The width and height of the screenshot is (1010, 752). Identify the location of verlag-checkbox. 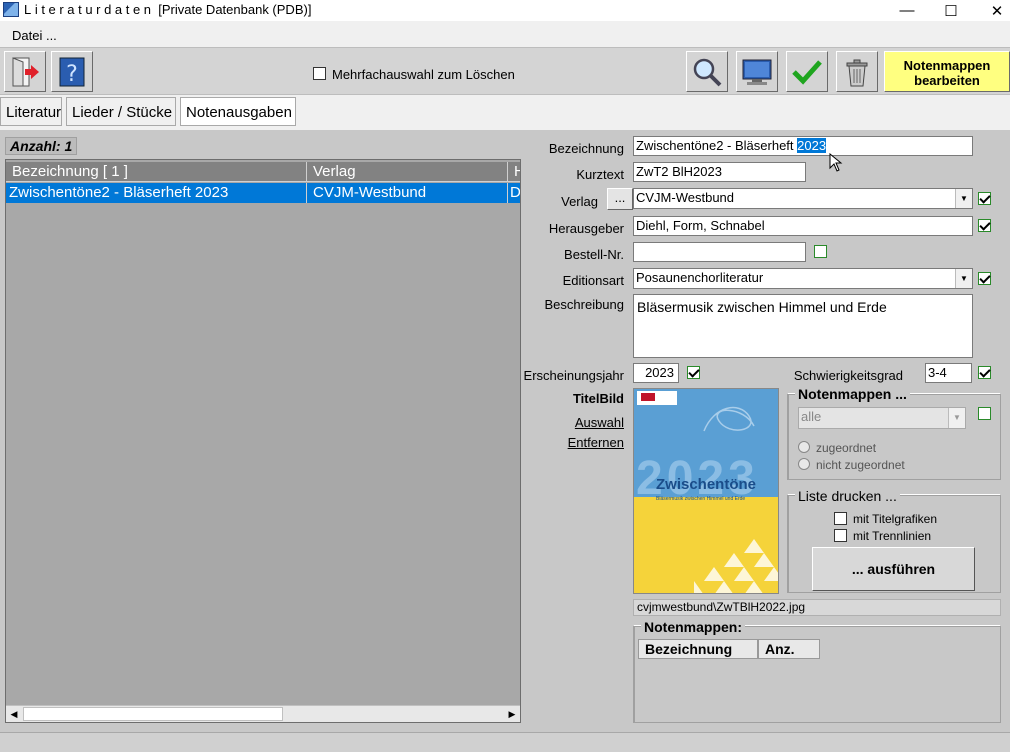
(984, 198).